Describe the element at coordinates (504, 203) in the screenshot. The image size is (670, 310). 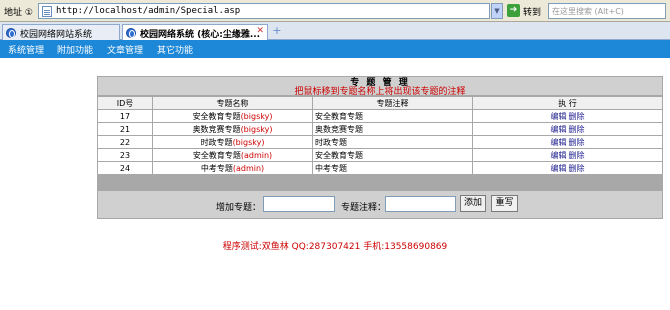
I see `reset-button: 重写` at that location.